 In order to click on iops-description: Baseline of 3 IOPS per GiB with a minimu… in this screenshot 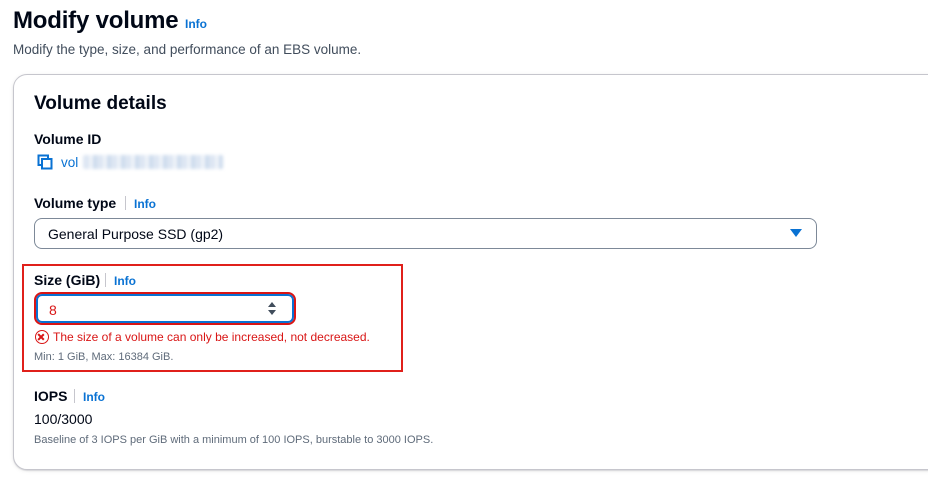, I will do `click(234, 440)`.